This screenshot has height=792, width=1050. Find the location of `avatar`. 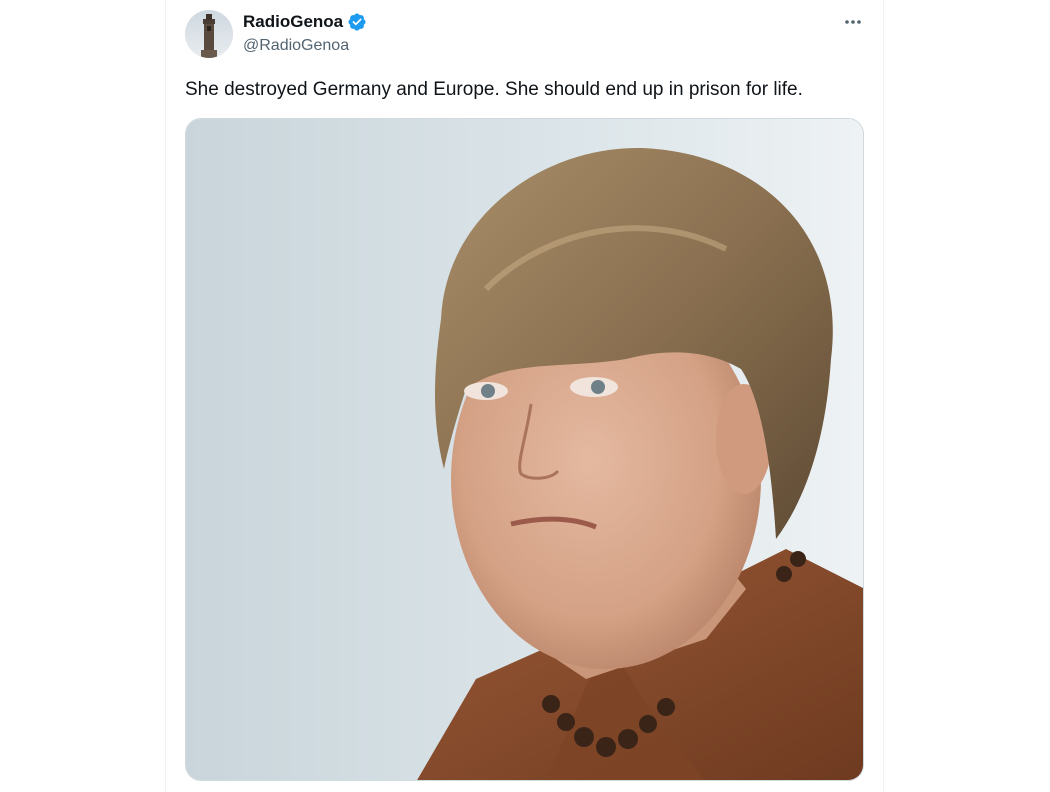

avatar is located at coordinates (209, 34).